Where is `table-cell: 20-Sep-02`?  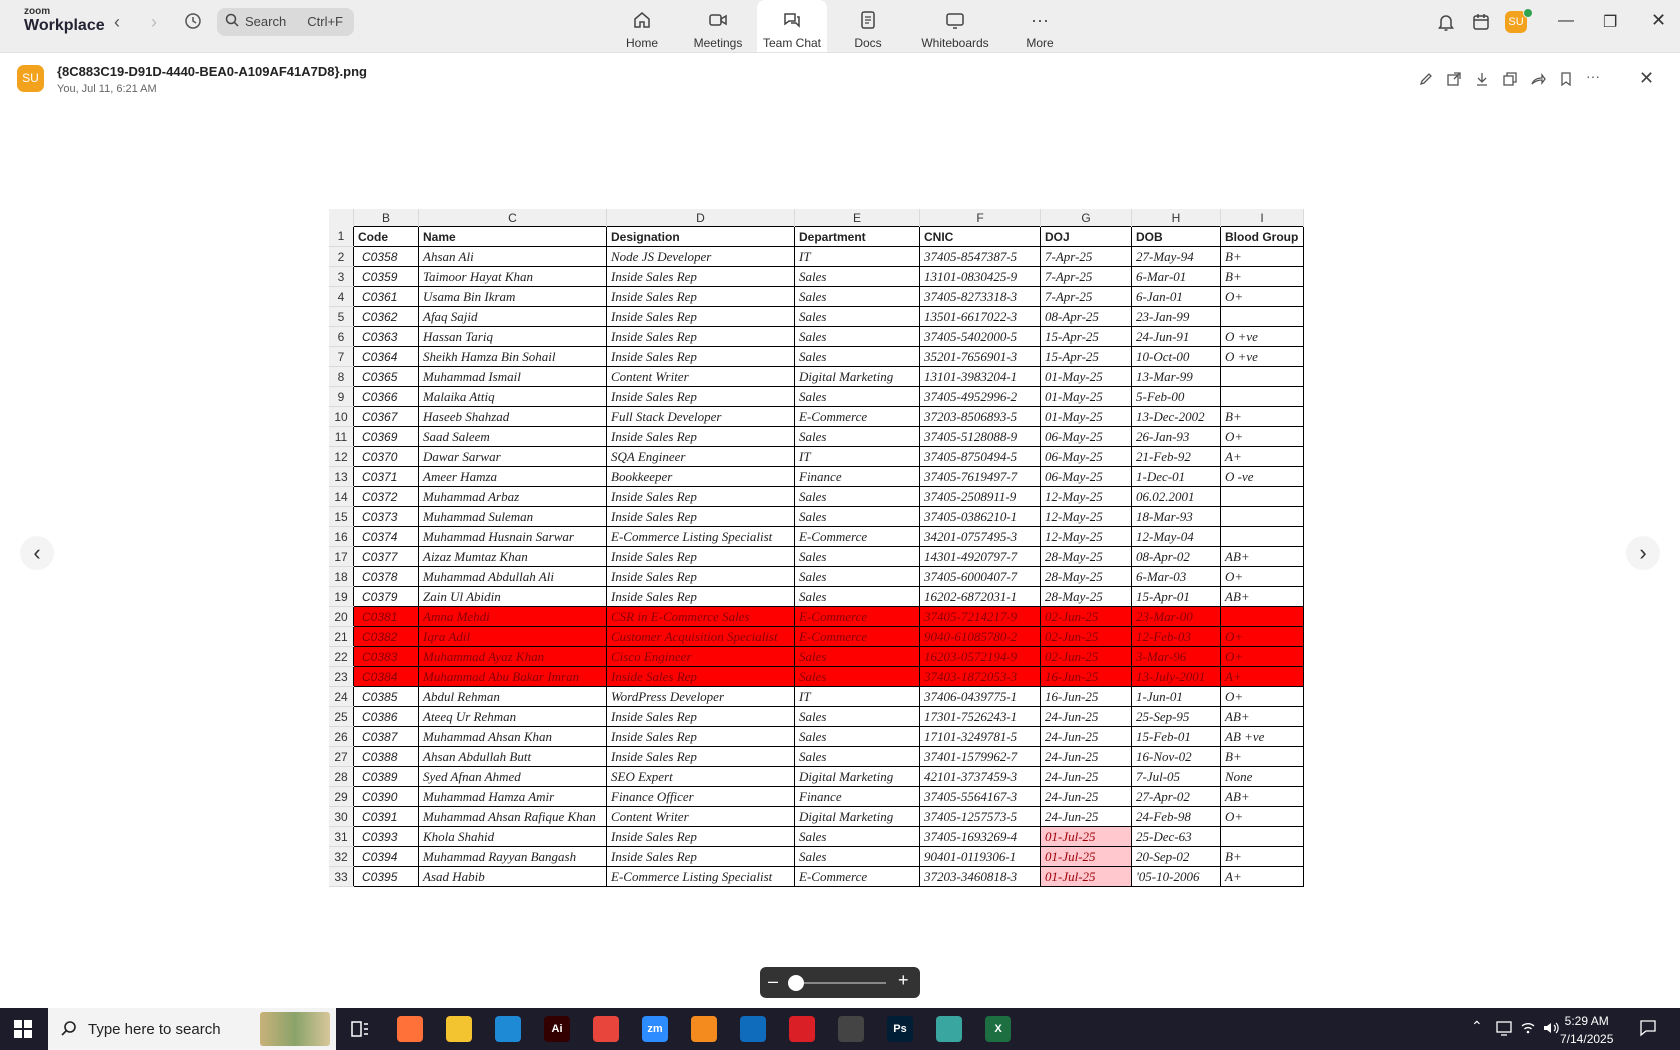
table-cell: 20-Sep-02 is located at coordinates (1176, 856).